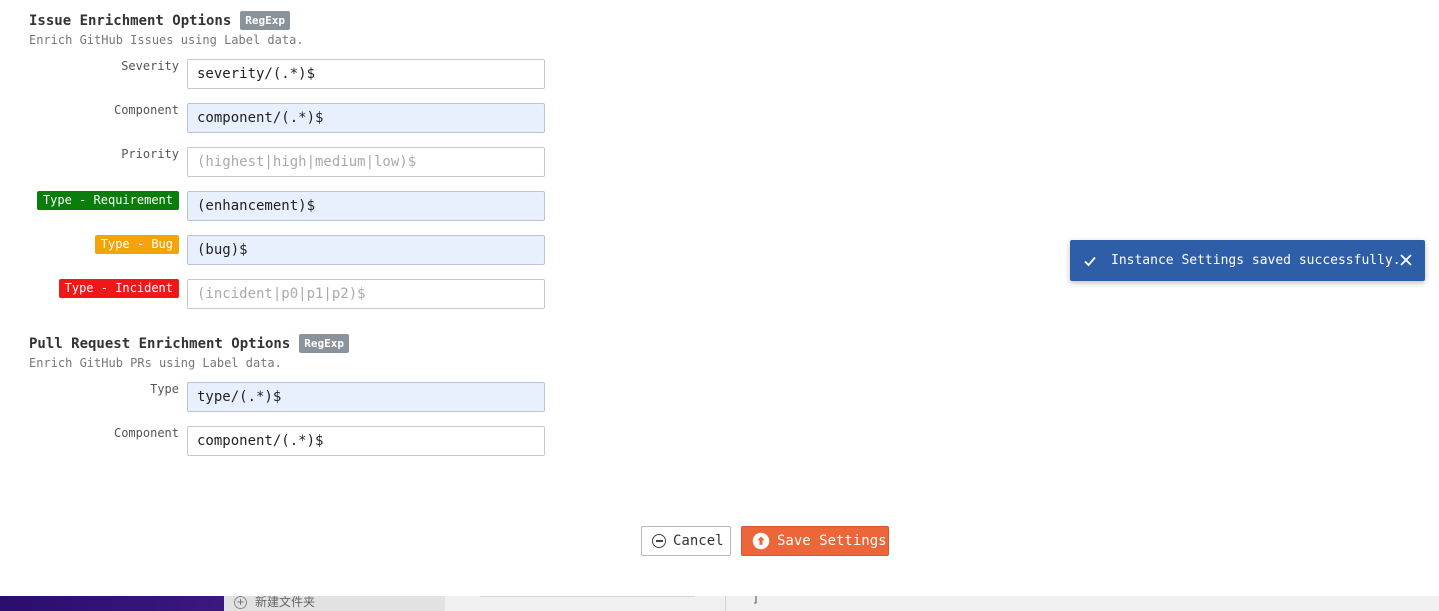 The height and width of the screenshot is (611, 1439). Describe the element at coordinates (334, 603) in the screenshot. I see `new-folder-item: + 新建文件夹` at that location.